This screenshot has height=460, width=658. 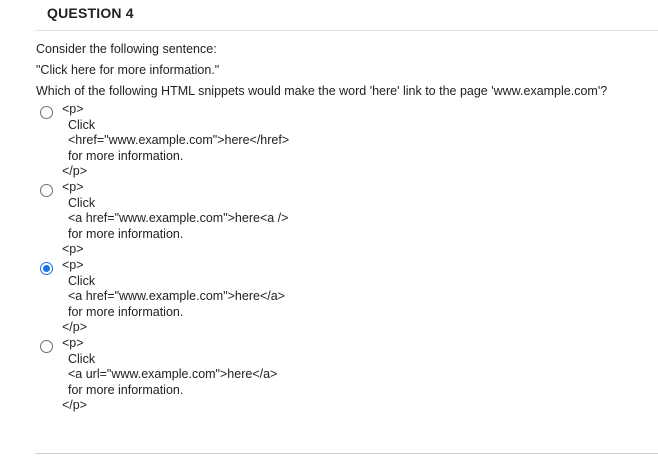 I want to click on footer-divider, so click(x=346, y=453).